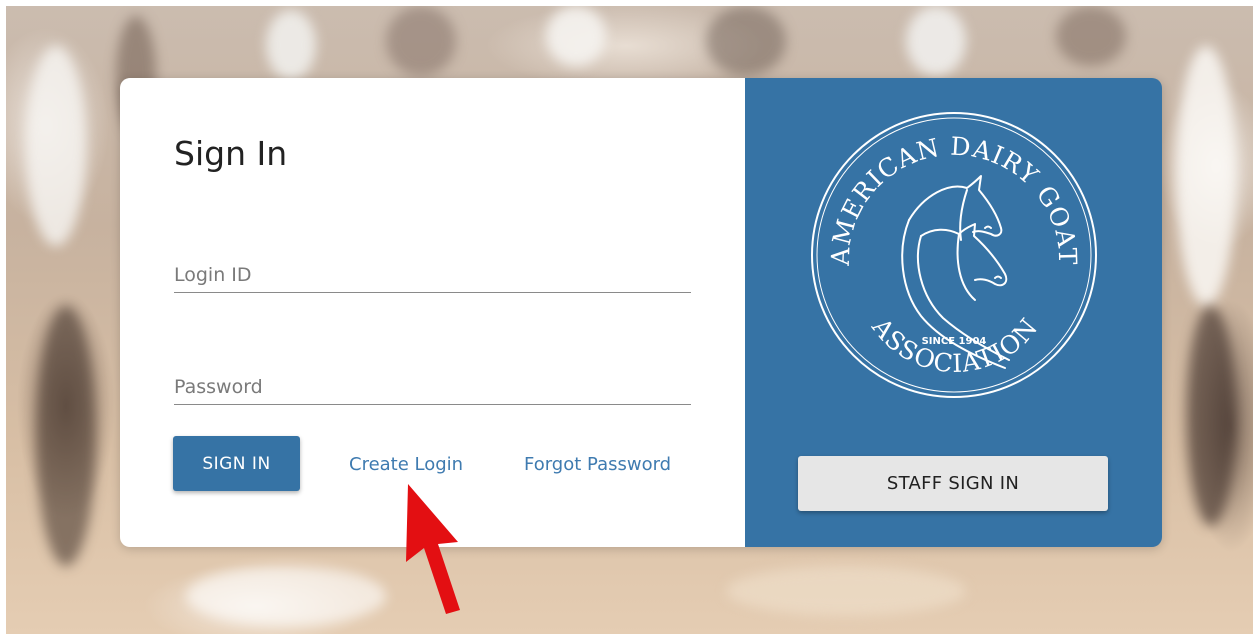  I want to click on logo-since-text: SINCE 1904, so click(954, 341).